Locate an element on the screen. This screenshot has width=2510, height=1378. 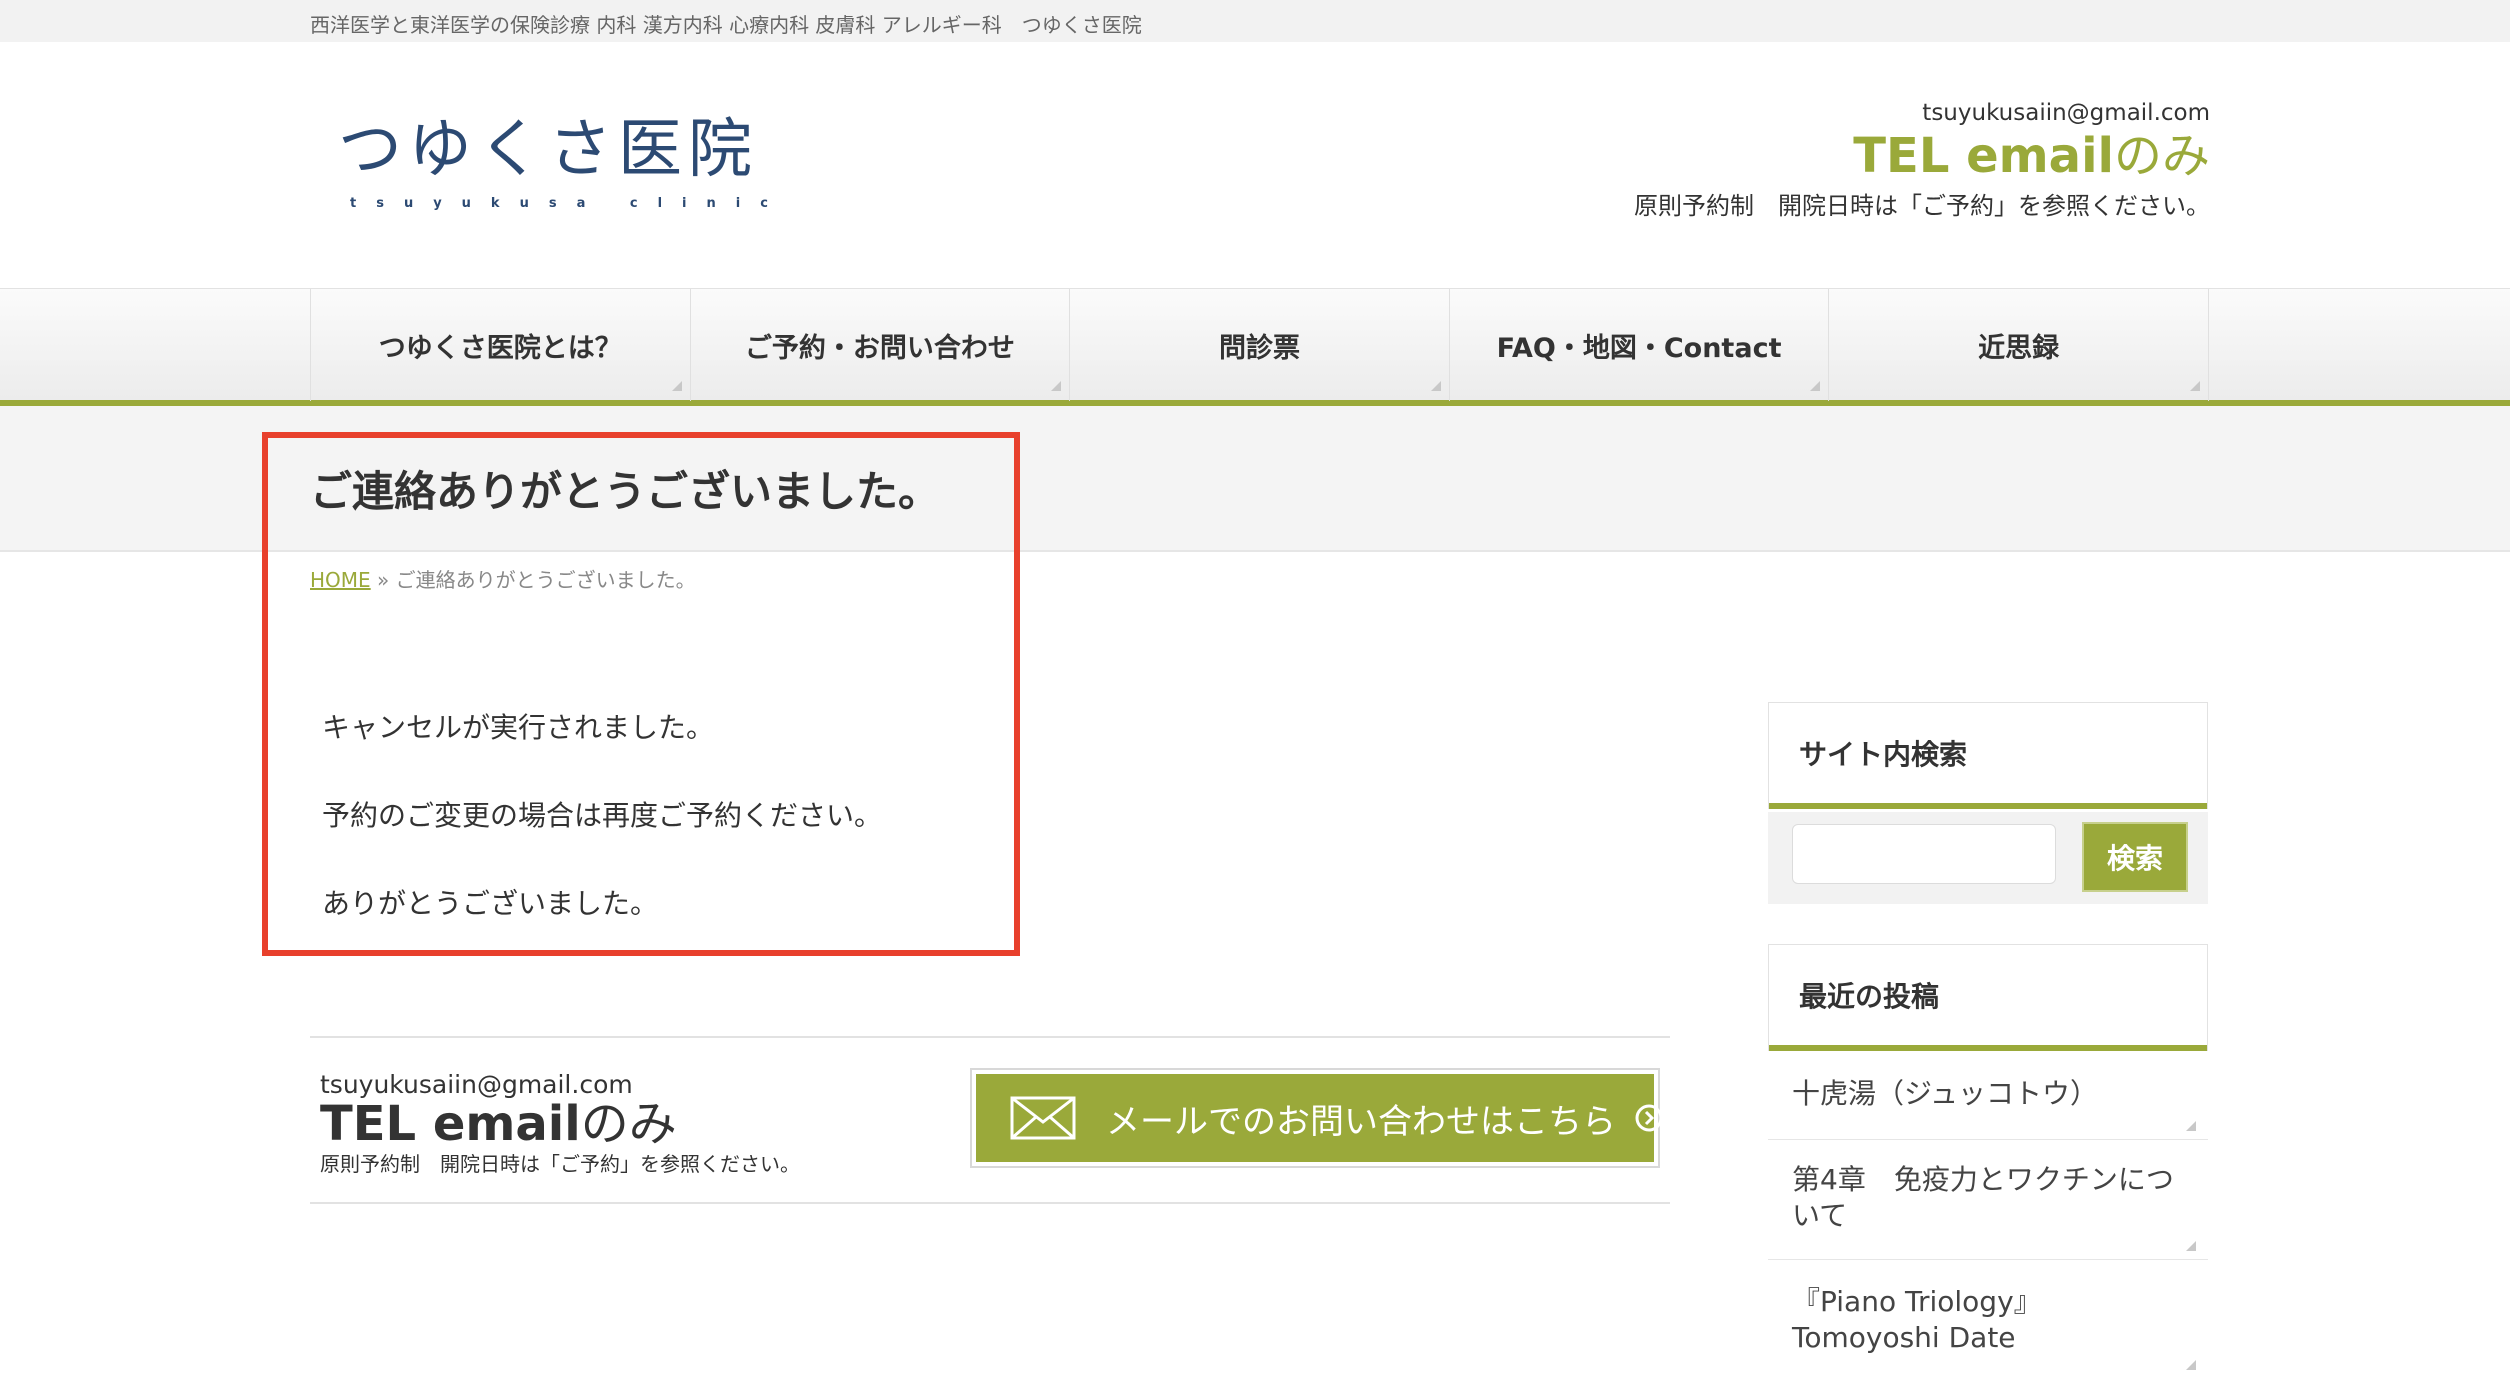
recent-posts-title: 最近の投稿 is located at coordinates (1988, 998).